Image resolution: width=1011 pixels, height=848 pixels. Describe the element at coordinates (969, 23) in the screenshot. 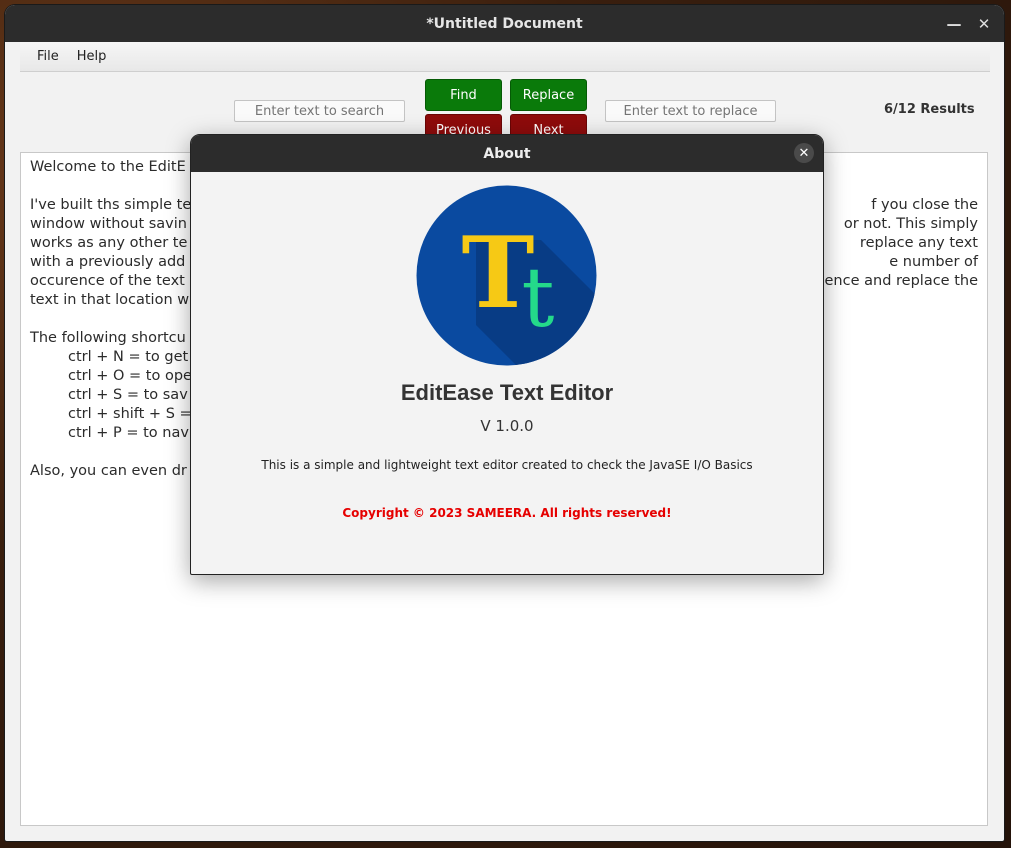

I see `window-controls: — ✕` at that location.